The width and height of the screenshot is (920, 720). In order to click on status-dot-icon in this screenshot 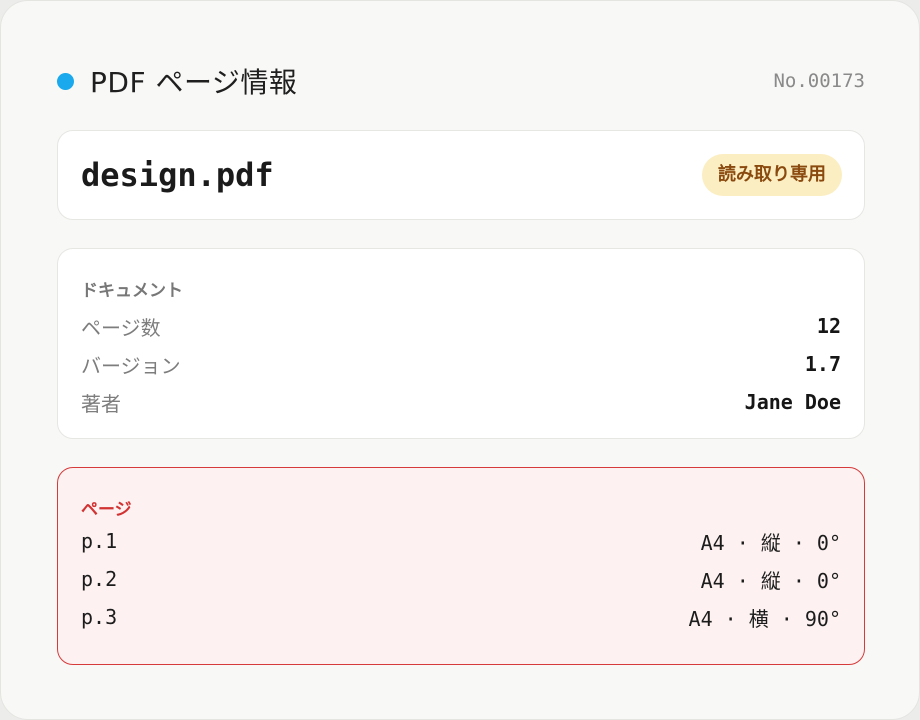, I will do `click(65, 81)`.